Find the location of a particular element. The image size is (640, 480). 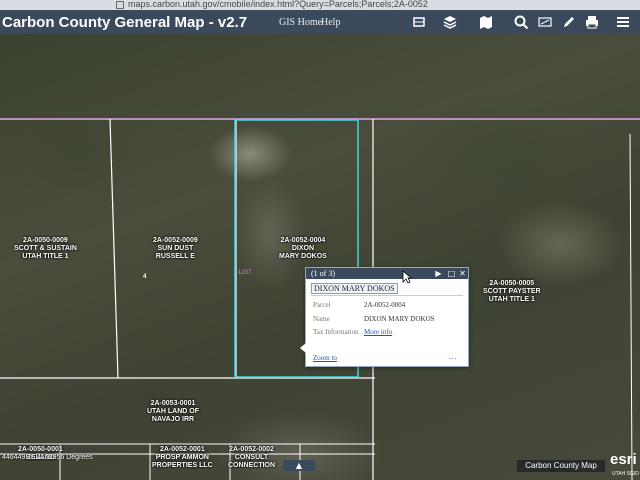

close-popup-button: ✕ is located at coordinates (462, 273).